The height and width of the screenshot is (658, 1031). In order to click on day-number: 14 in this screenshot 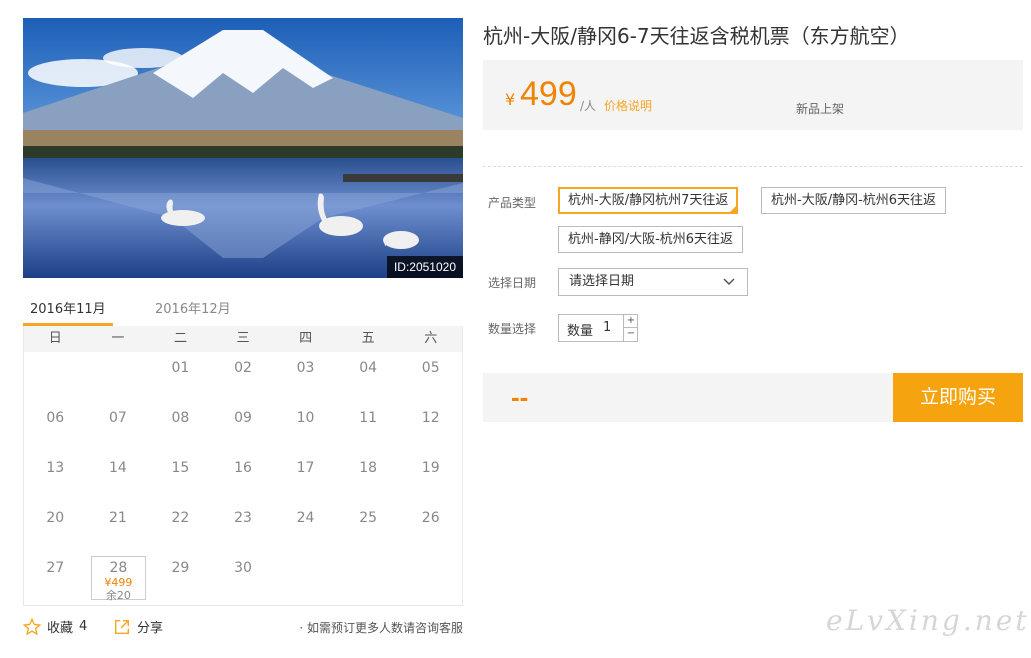, I will do `click(117, 468)`.